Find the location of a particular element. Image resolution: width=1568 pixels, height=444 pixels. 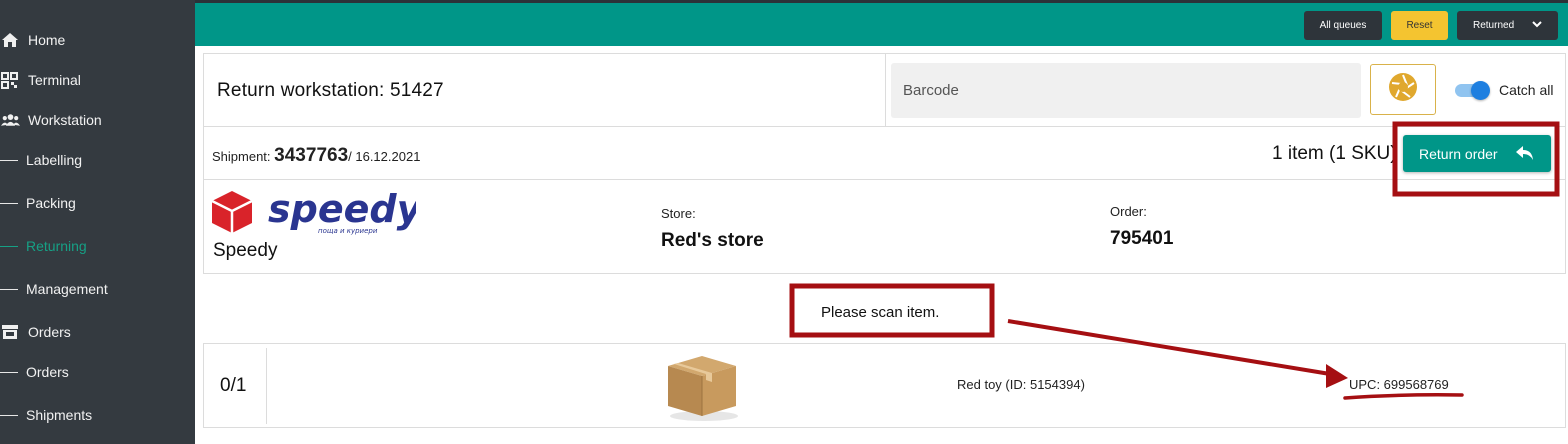

sidebar-item-labelling: Labelling is located at coordinates (41, 160).